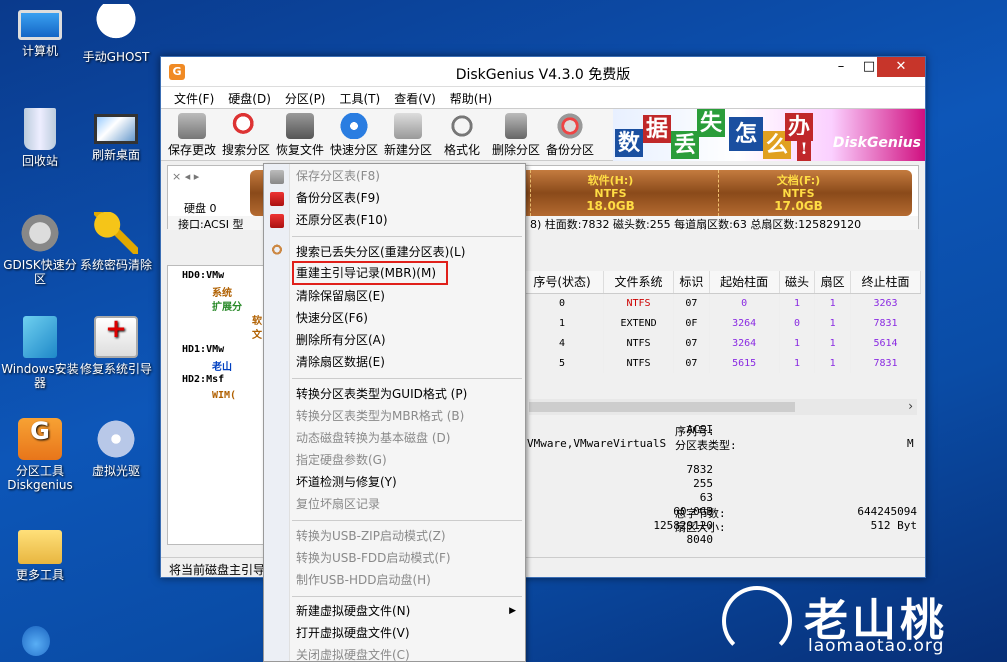 Image resolution: width=1007 pixels, height=662 pixels. I want to click on table-row: 5 NTFS 07 5615 1 1 7831, so click(721, 363).